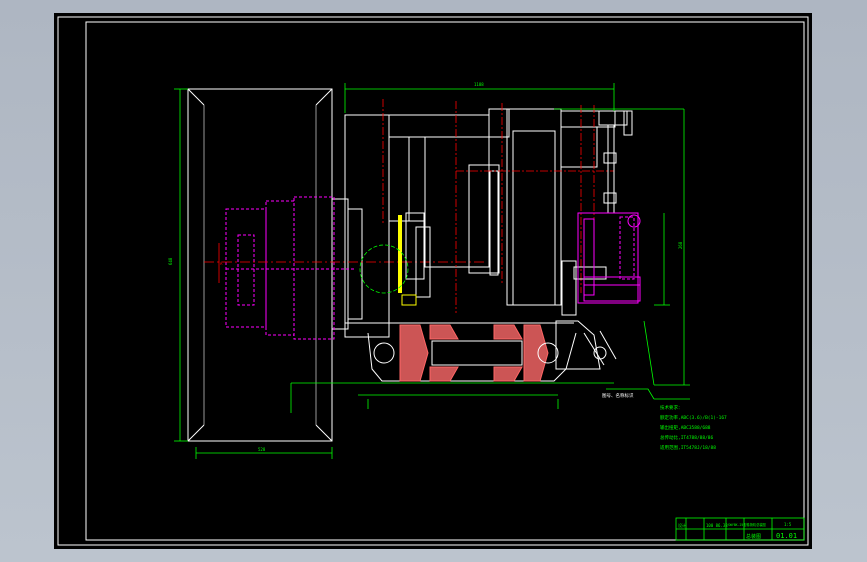  Describe the element at coordinates (170, 261) in the screenshot. I see `dim-left-height: 648` at that location.